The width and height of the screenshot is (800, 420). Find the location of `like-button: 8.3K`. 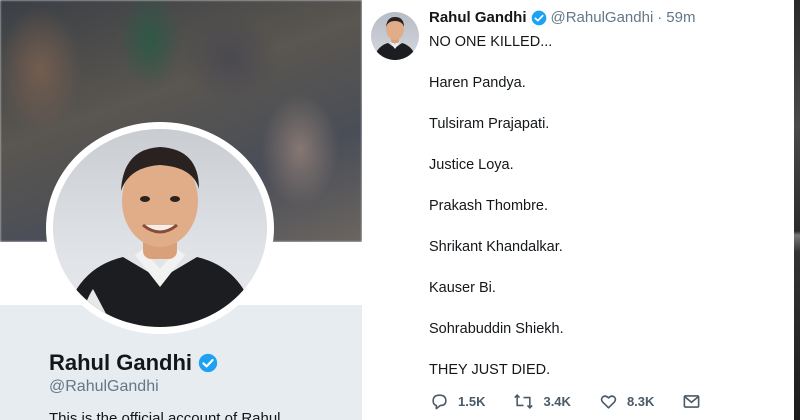

like-button: 8.3K is located at coordinates (626, 401).